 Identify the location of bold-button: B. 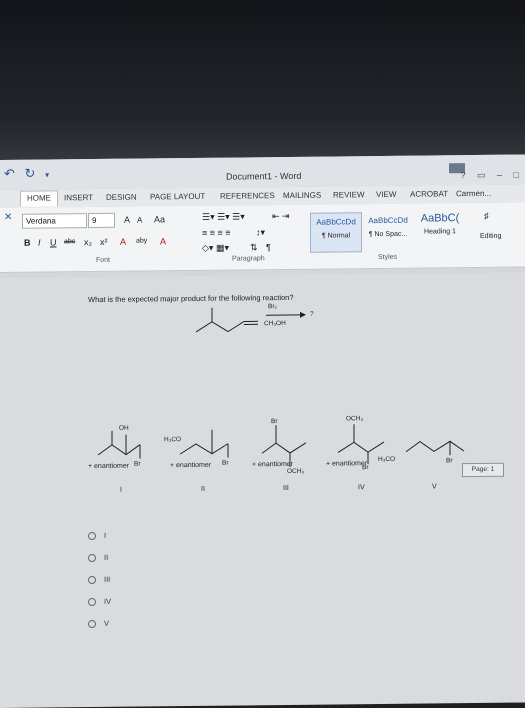
(27, 243).